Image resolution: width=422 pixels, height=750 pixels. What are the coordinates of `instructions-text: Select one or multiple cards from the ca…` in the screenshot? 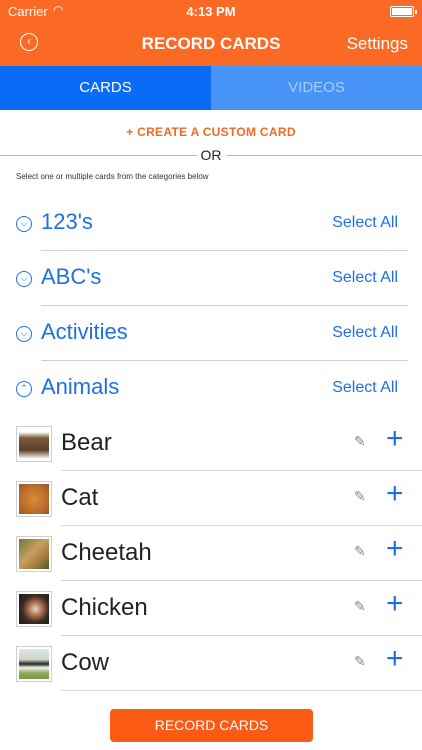 It's located at (112, 176).